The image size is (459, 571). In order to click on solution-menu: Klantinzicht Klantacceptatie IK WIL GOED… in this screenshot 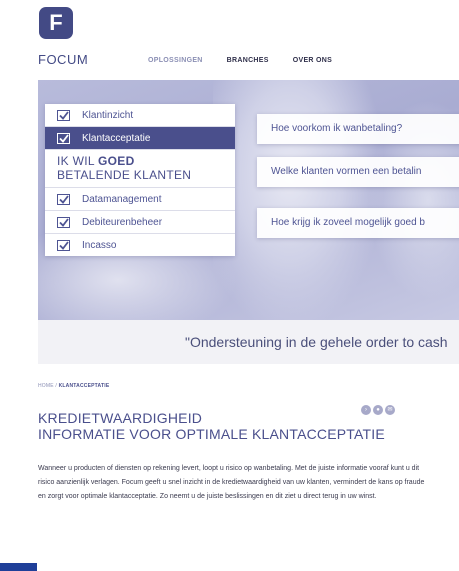, I will do `click(140, 180)`.